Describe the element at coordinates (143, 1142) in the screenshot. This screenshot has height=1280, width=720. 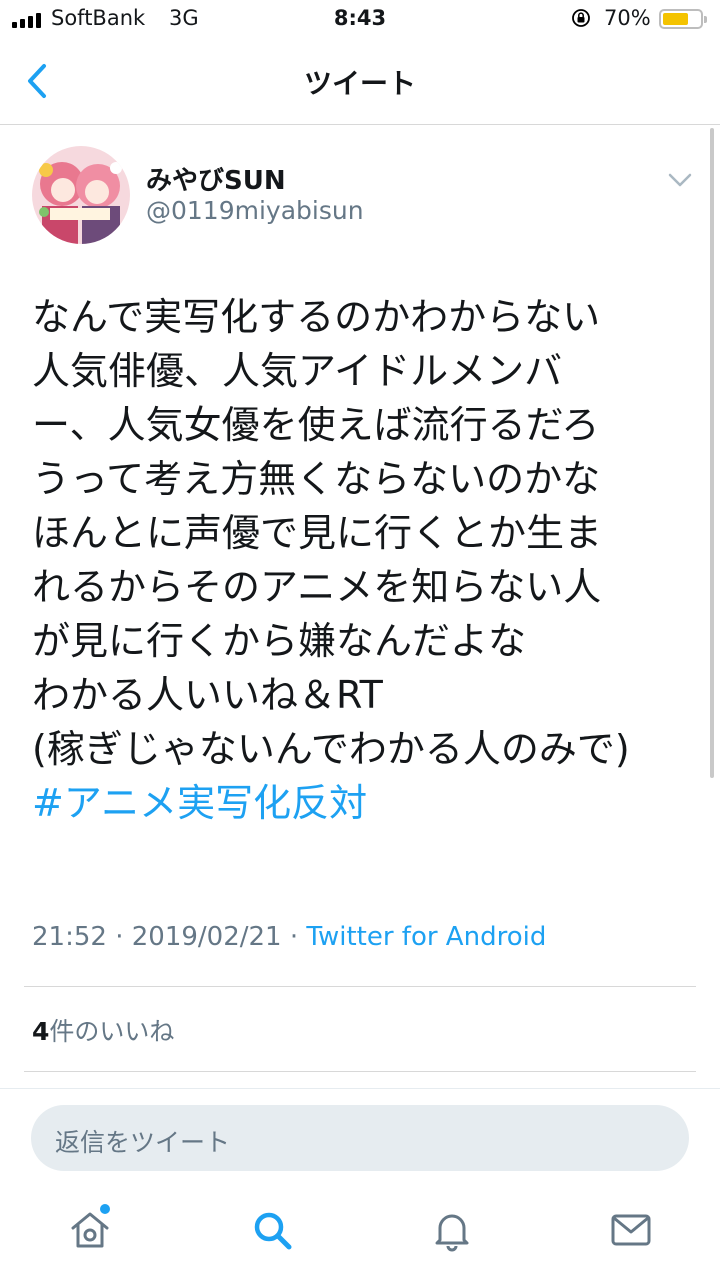
I see `reply-placeholder: 返信をツイート` at that location.